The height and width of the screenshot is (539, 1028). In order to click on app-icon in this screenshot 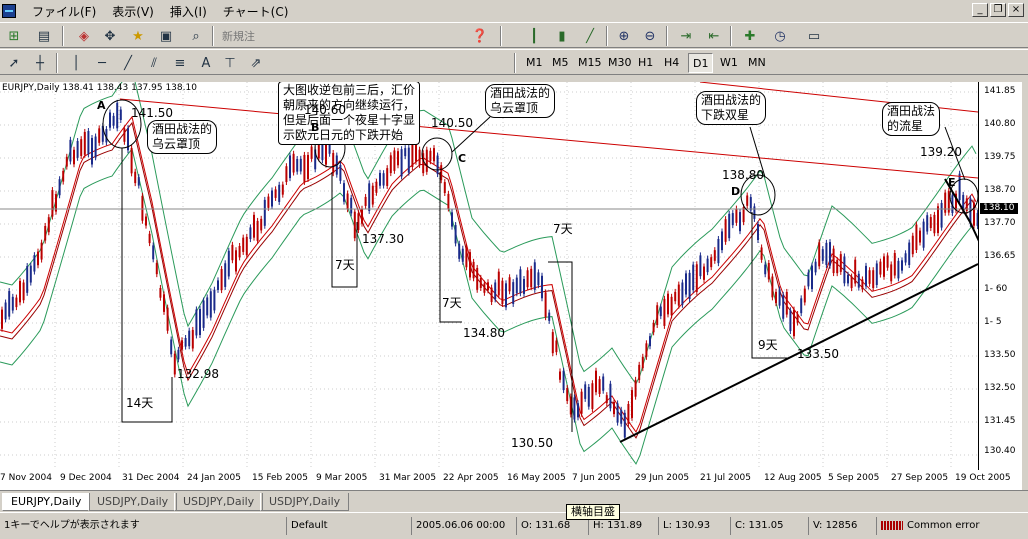, I will do `click(9, 11)`.